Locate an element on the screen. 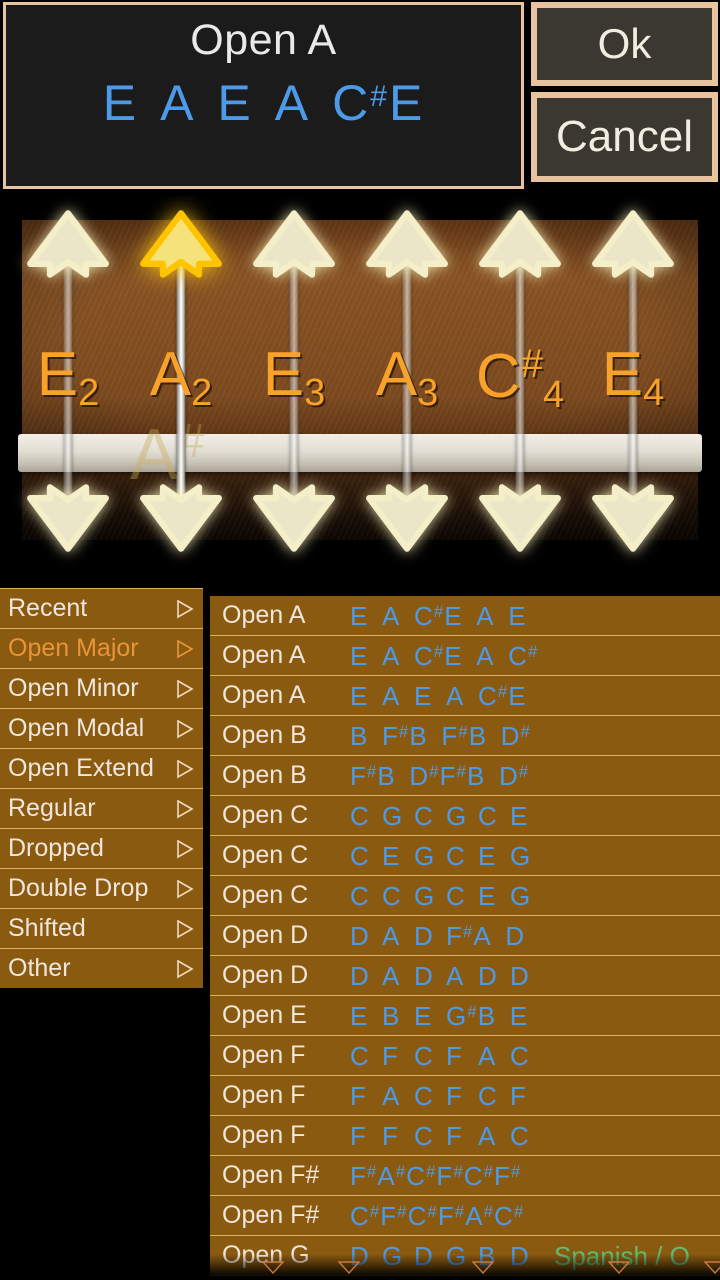 This screenshot has height=1280, width=720. tuning-row: Open A E A C#E A C# is located at coordinates (465, 656).